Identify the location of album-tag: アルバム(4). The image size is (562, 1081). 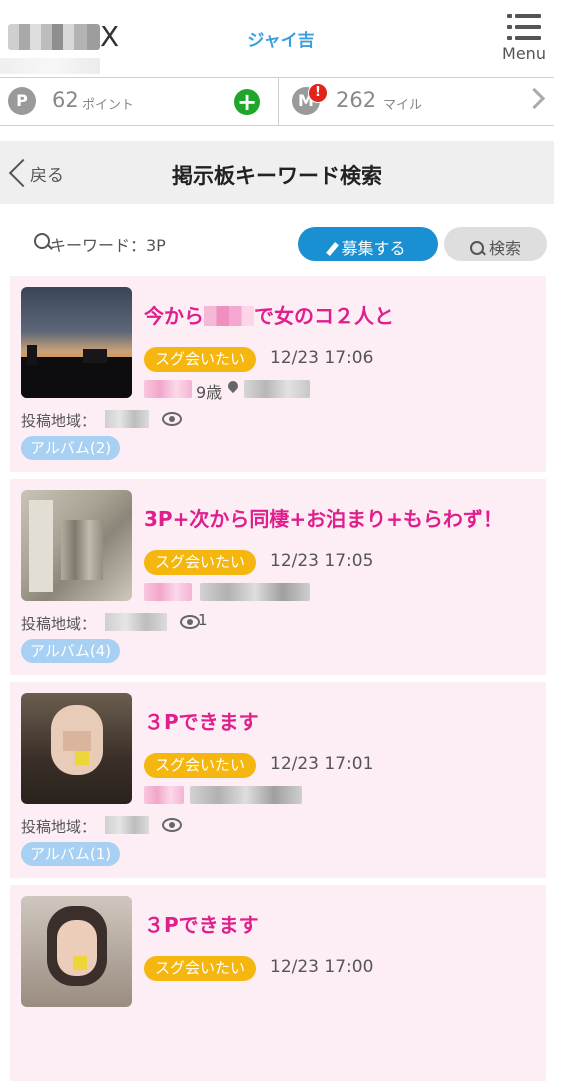
(71, 651).